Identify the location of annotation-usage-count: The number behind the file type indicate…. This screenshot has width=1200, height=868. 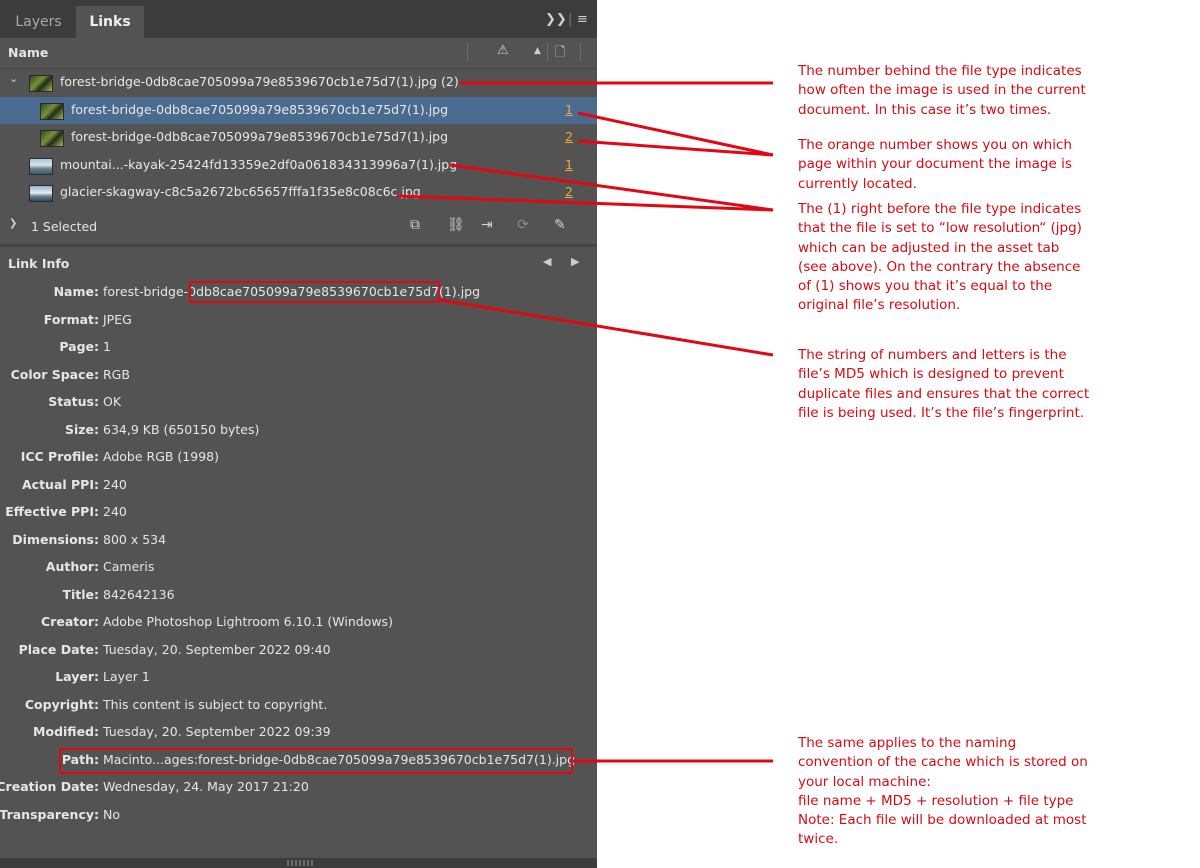
(942, 90).